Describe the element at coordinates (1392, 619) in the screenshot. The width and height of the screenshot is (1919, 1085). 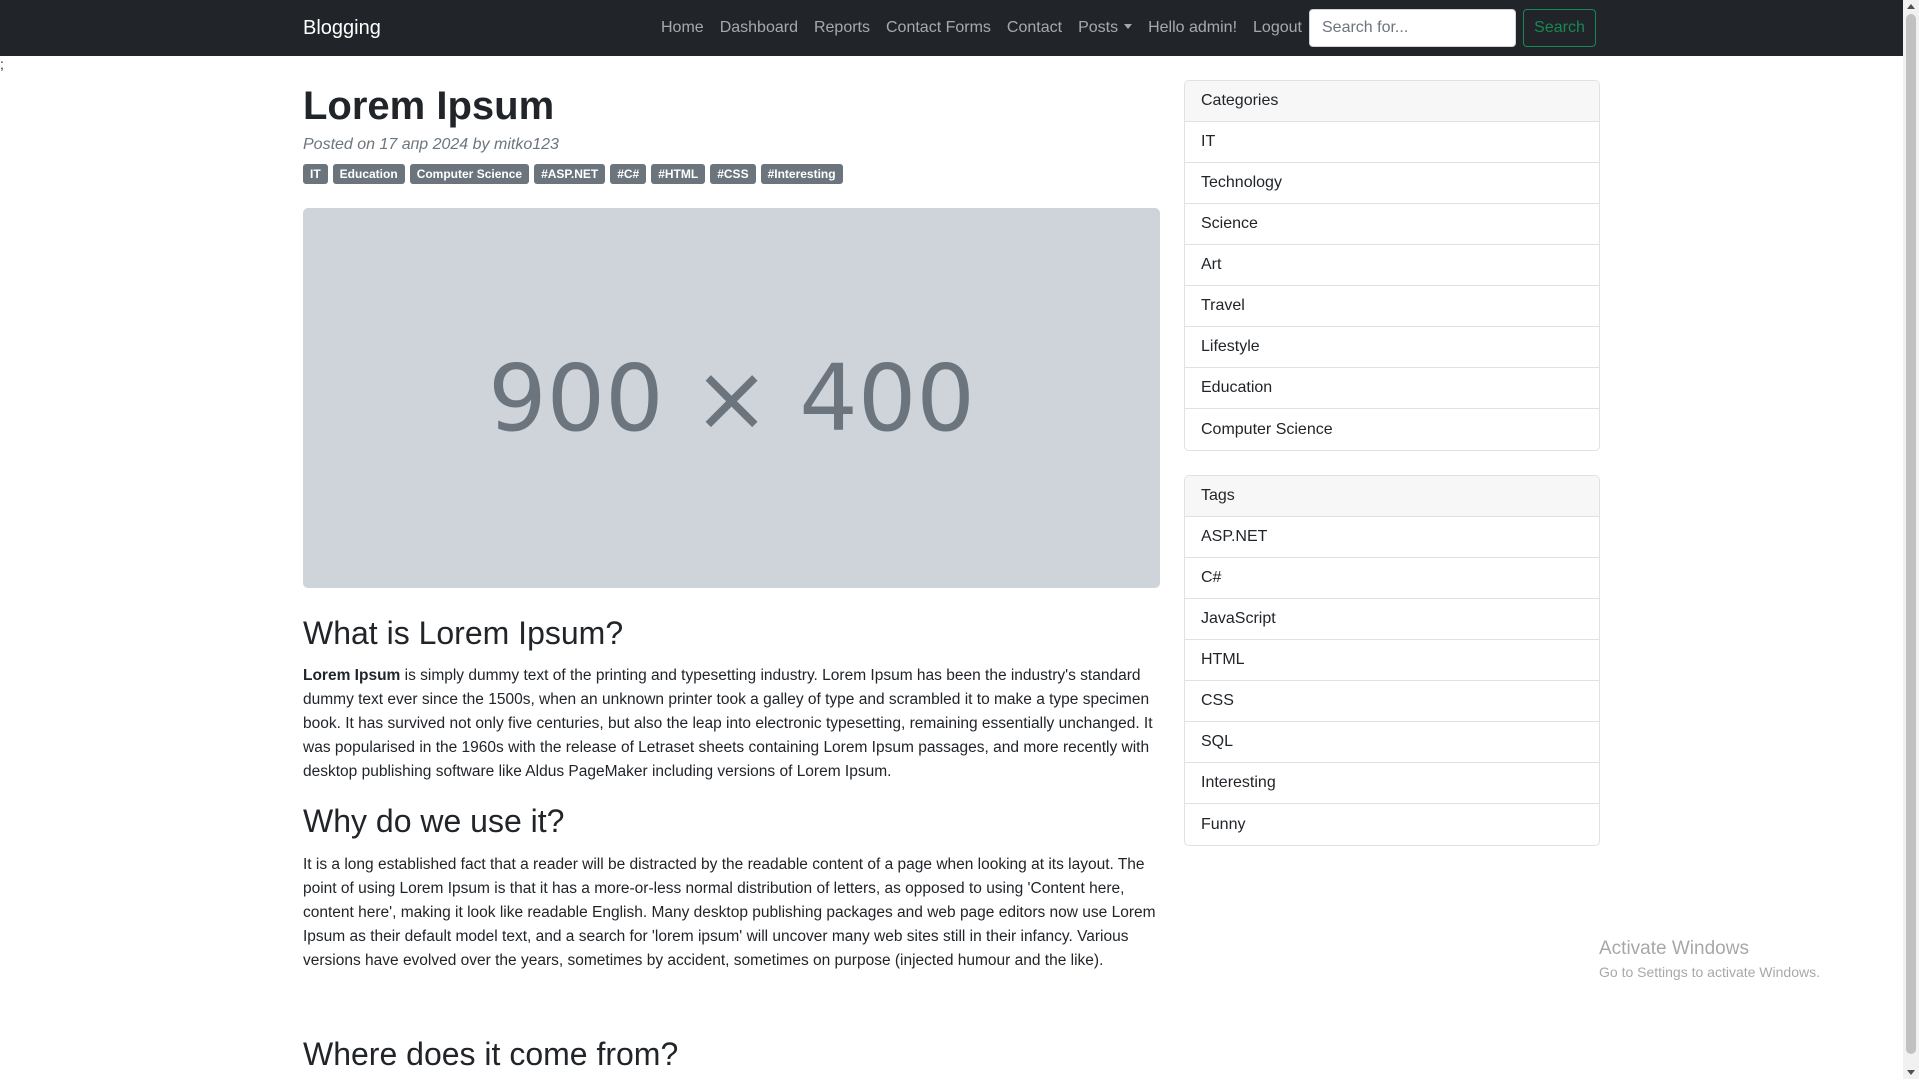
I see `tag-item: JavaScript` at that location.